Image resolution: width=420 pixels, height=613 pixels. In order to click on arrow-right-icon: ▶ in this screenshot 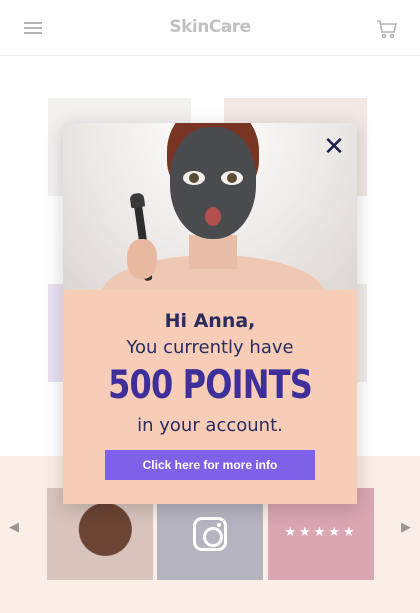, I will do `click(406, 527)`.